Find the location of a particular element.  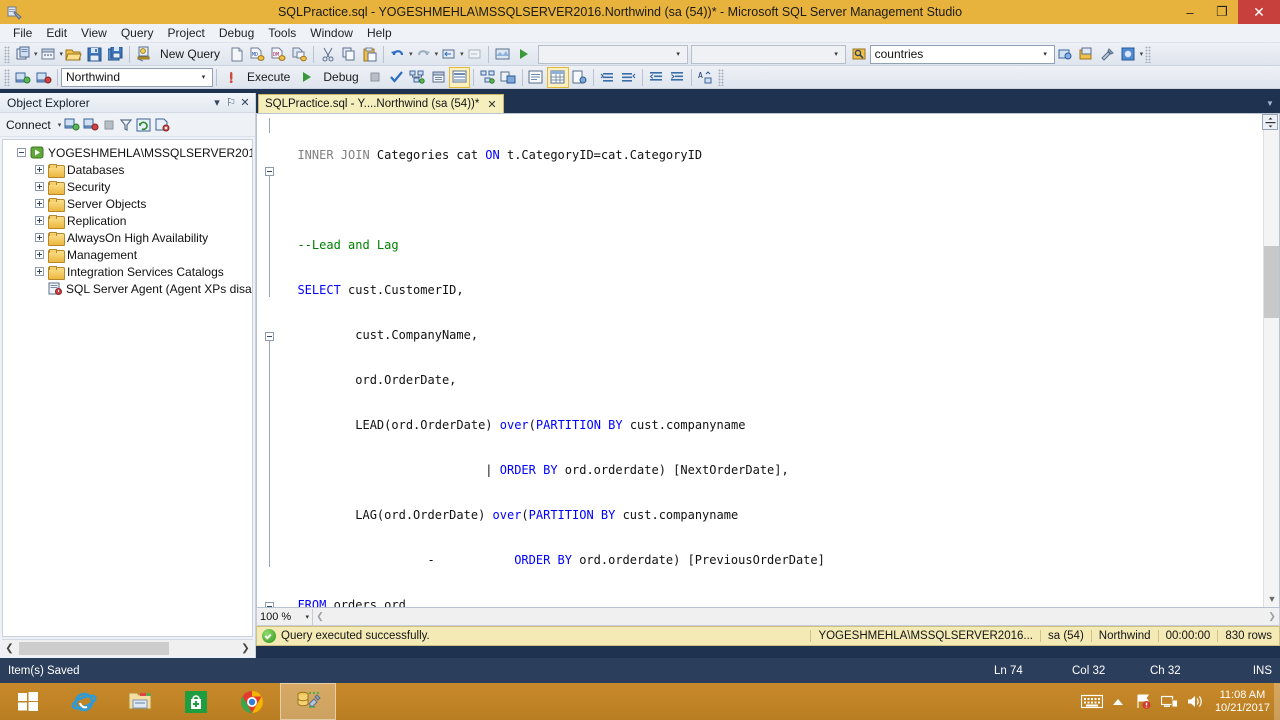

include-client-statistics-icon is located at coordinates (487, 77).